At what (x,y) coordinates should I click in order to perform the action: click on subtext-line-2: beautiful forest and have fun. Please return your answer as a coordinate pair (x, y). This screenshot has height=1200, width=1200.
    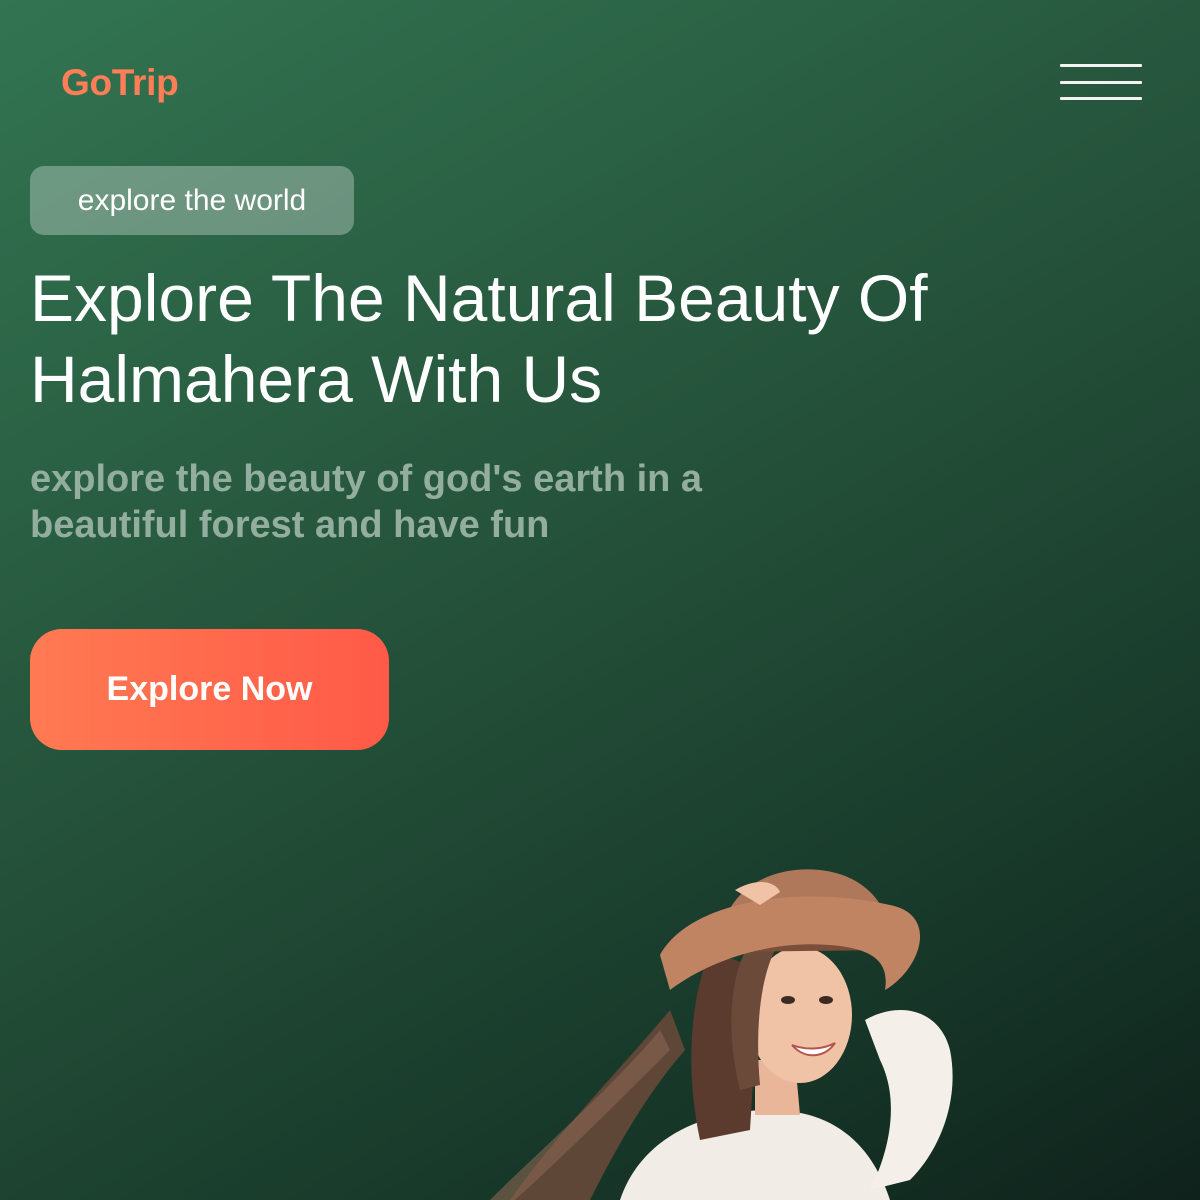
    Looking at the image, I should click on (290, 525).